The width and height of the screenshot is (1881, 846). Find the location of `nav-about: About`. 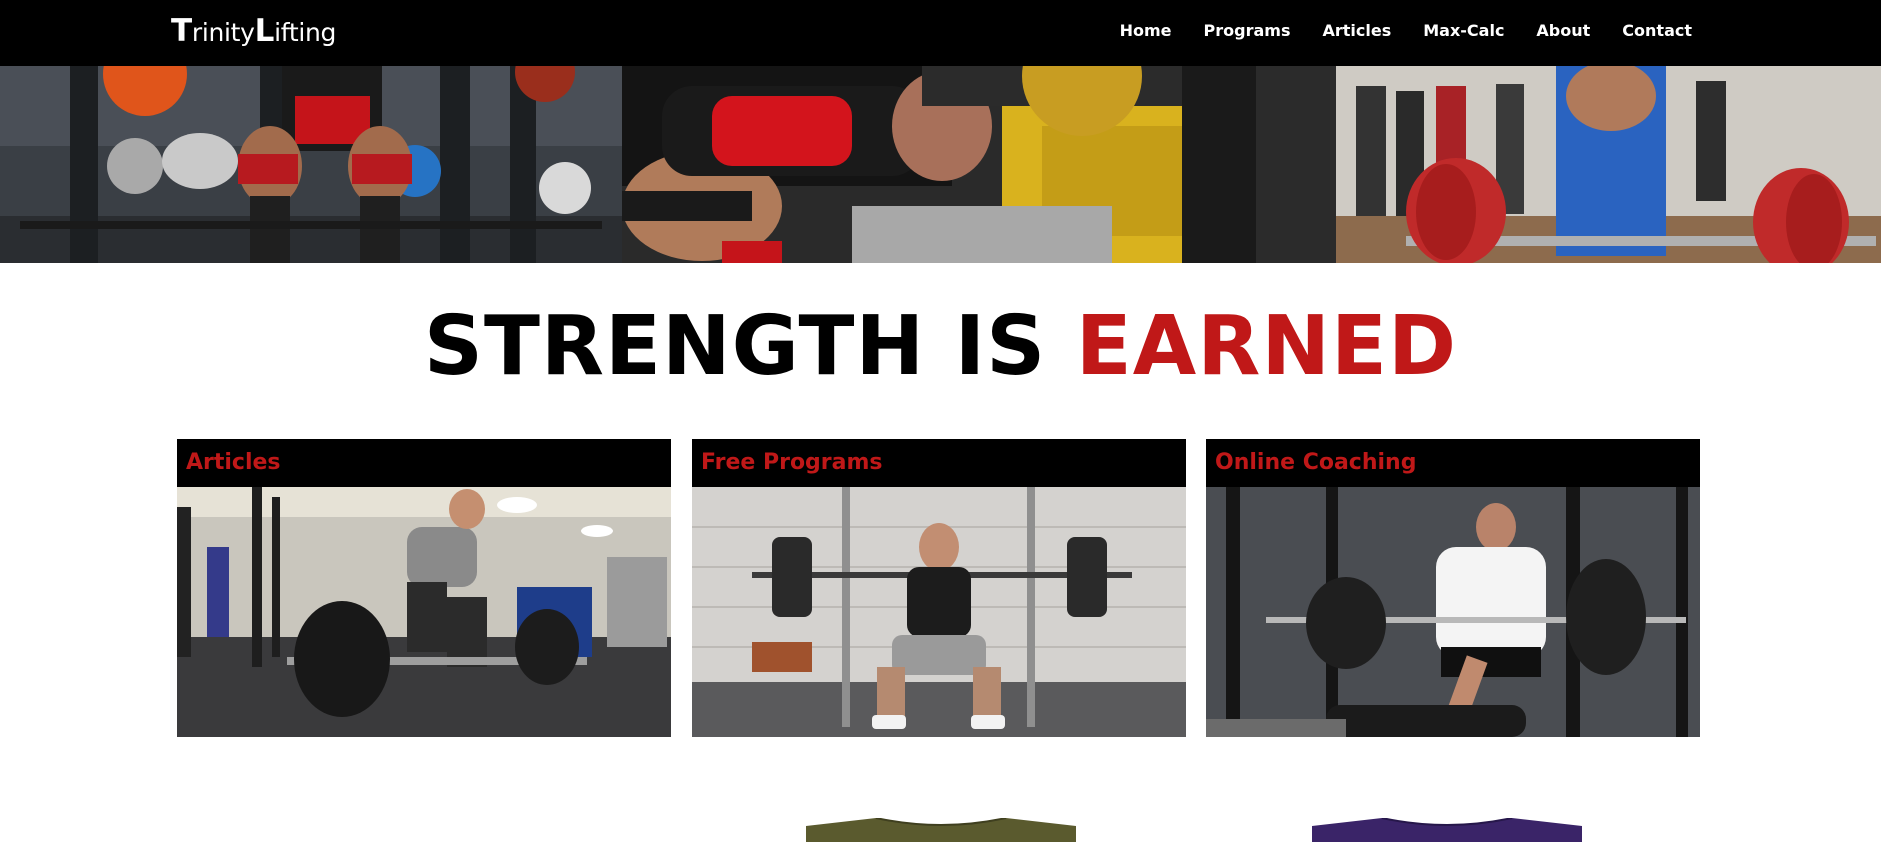

nav-about: About is located at coordinates (1563, 30).